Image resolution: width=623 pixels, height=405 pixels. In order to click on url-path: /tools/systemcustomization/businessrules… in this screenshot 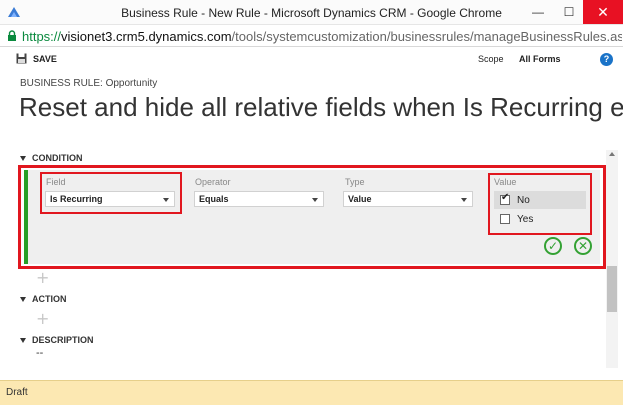, I will do `click(426, 36)`.